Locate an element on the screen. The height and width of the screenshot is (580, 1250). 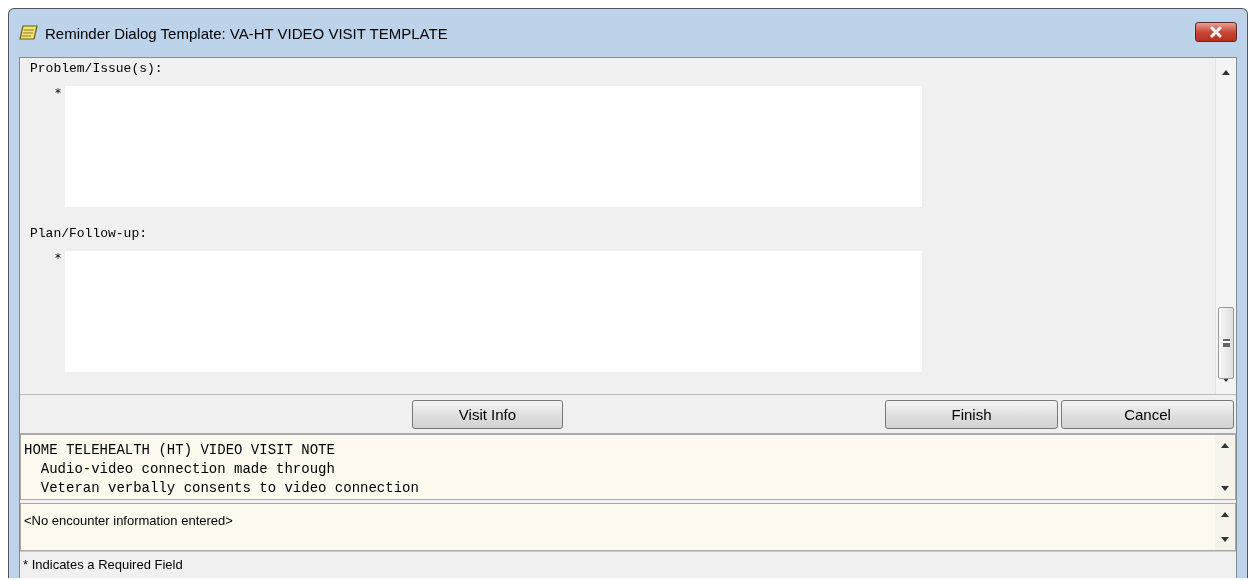
scrollbar is located at coordinates (1225, 226).